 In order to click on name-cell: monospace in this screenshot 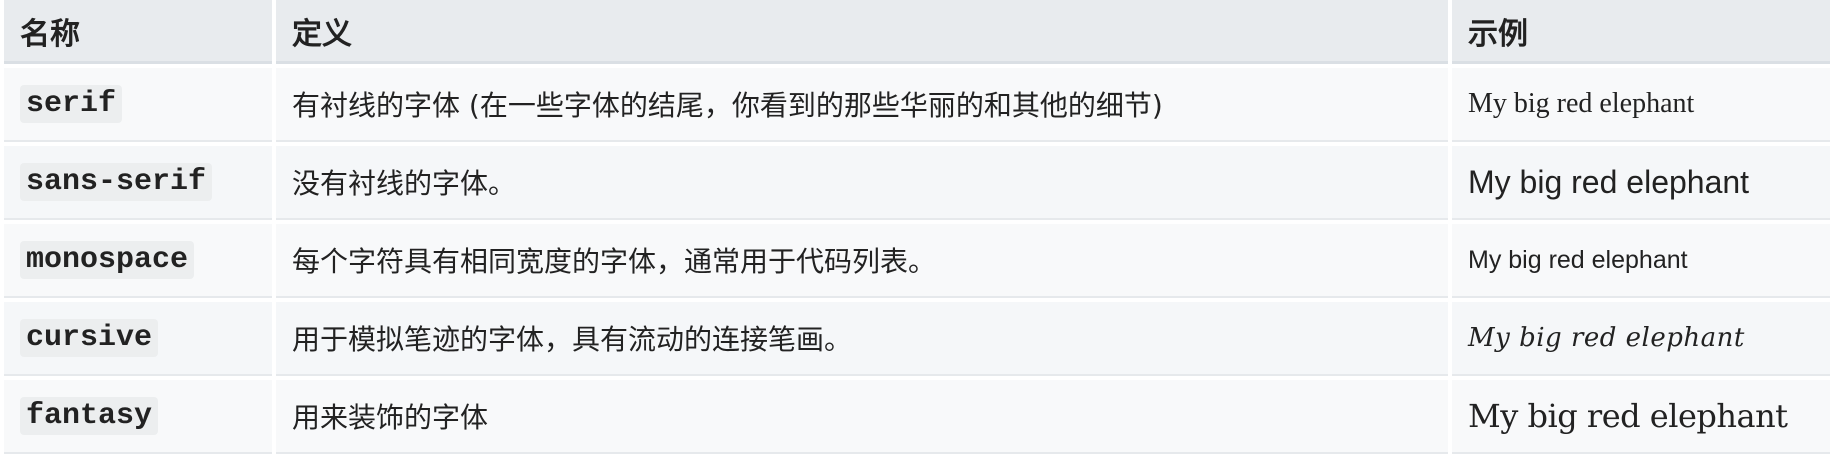, I will do `click(138, 261)`.